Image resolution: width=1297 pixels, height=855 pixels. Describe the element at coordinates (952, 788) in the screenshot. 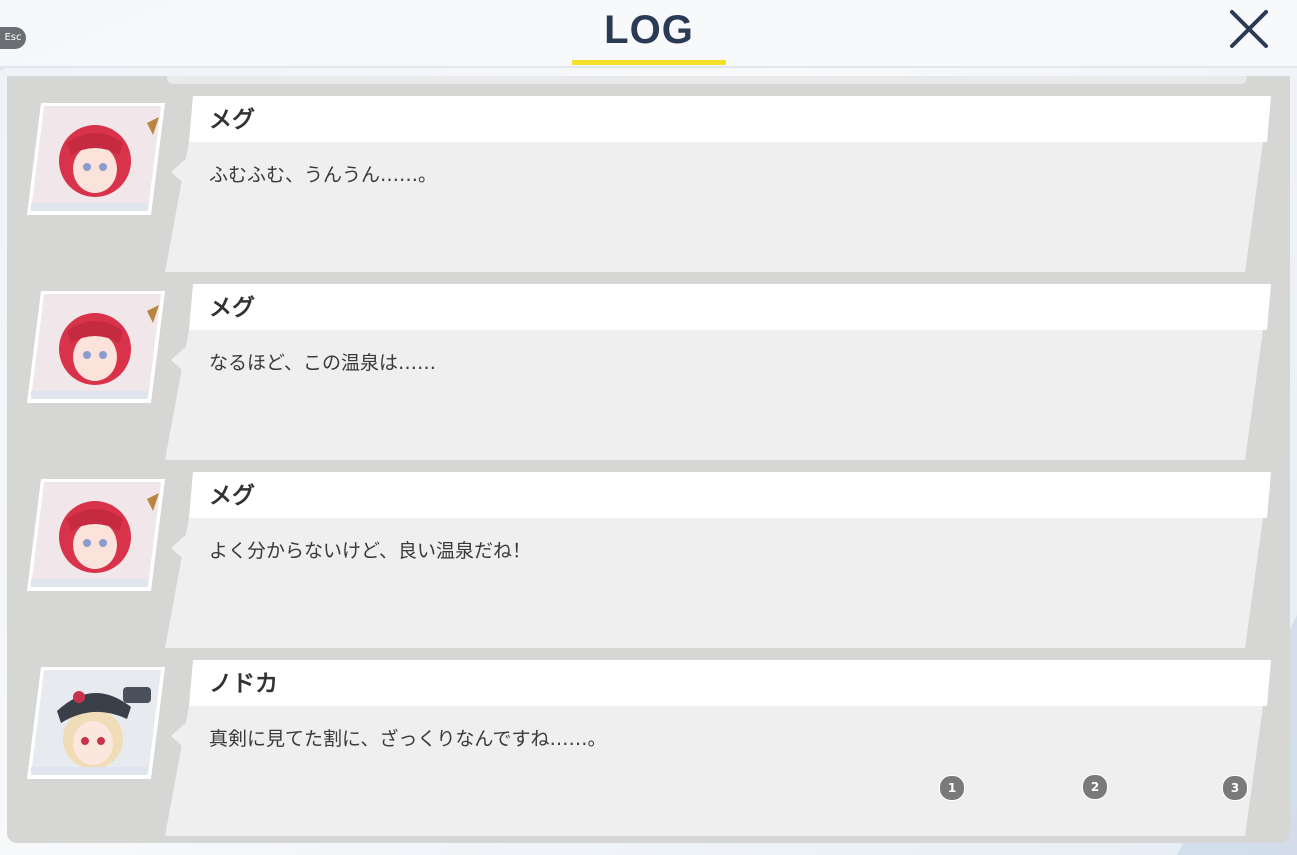

I see `page-button-1: 1` at that location.